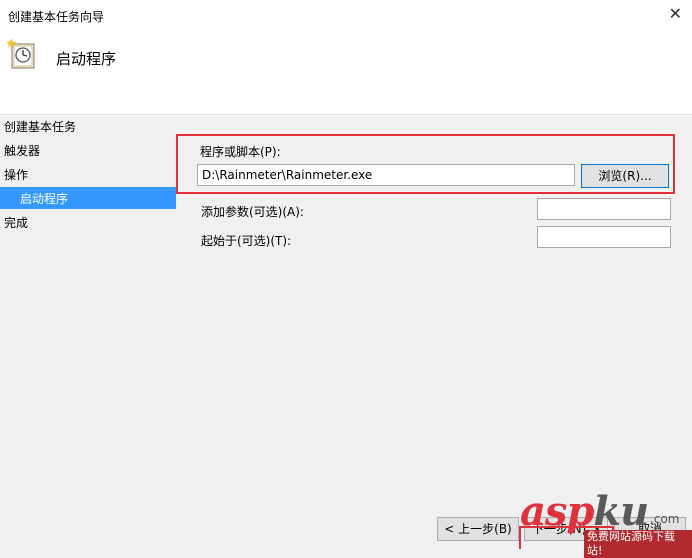 Image resolution: width=692 pixels, height=558 pixels. I want to click on window-title: 创建基本任务向导, so click(56, 17).